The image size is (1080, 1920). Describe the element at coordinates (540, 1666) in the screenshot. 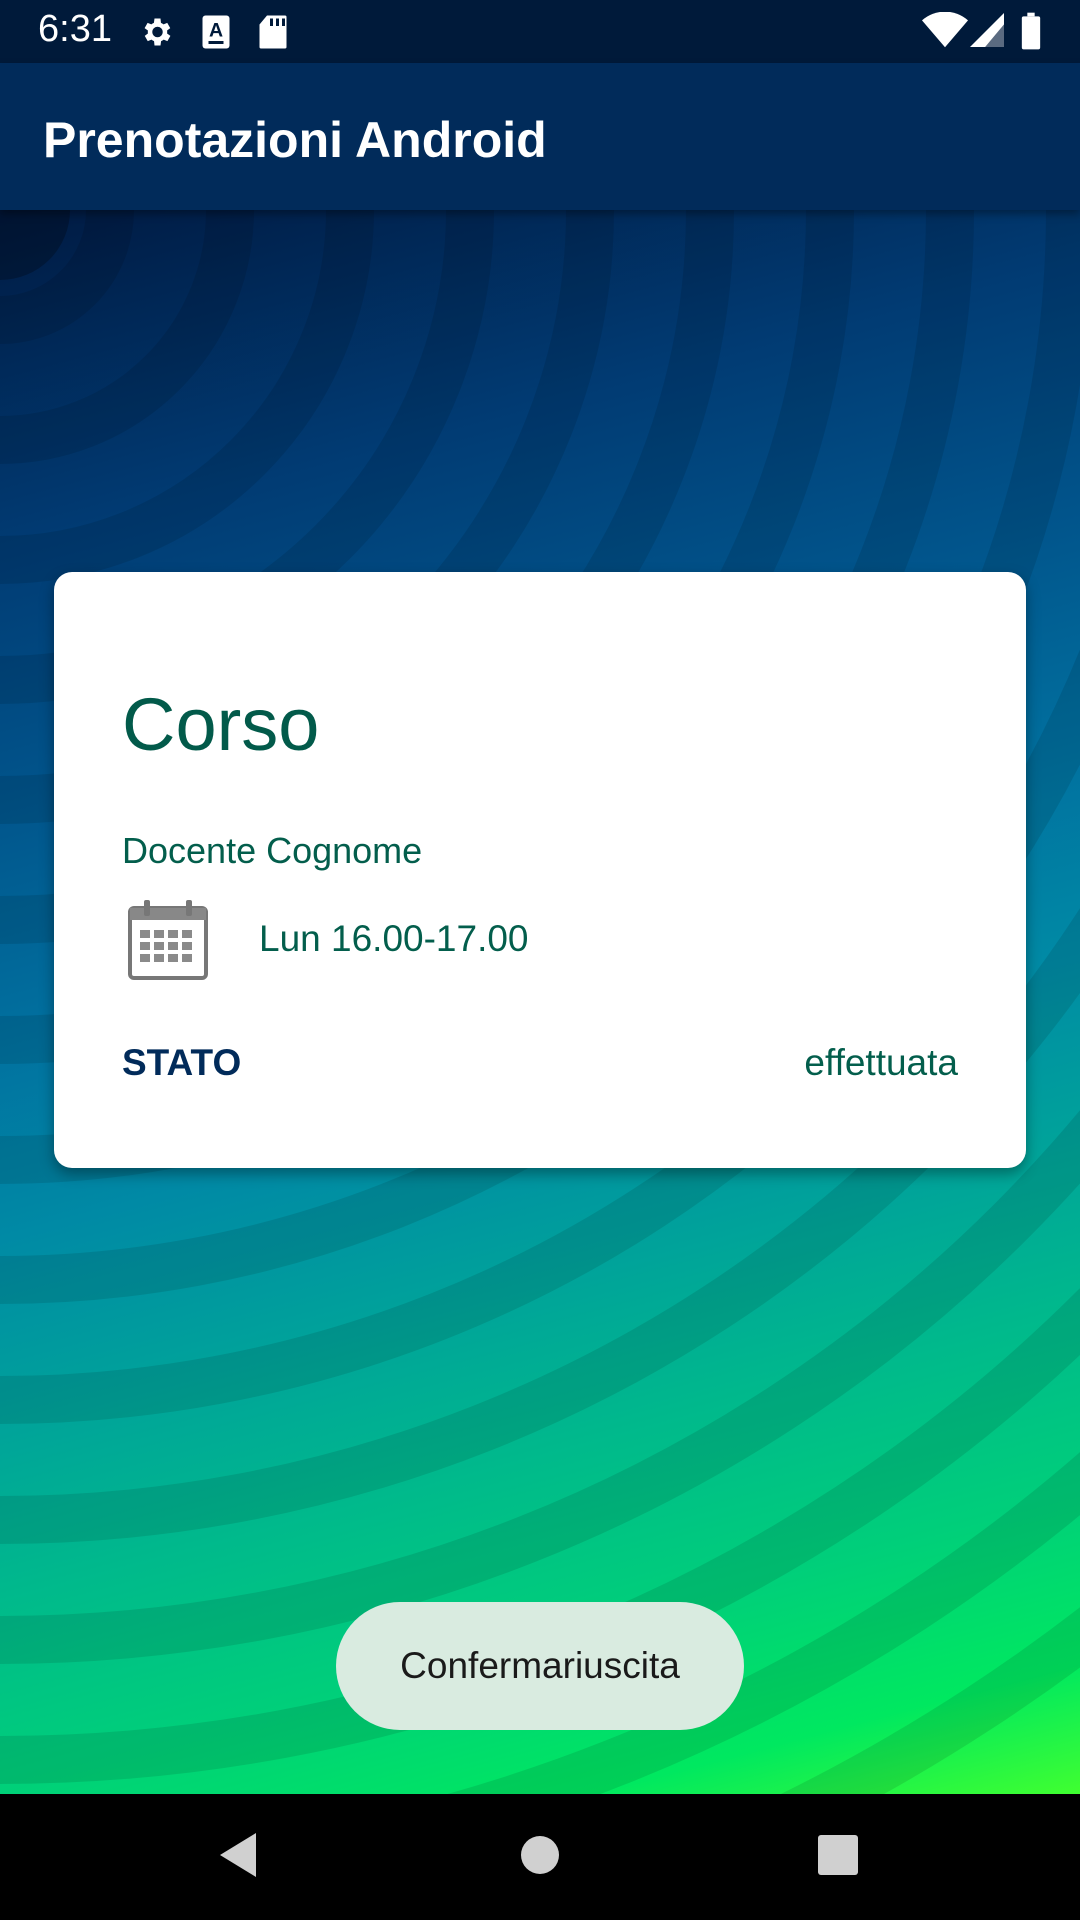

I see `confirm-button: Confermariuscita` at that location.